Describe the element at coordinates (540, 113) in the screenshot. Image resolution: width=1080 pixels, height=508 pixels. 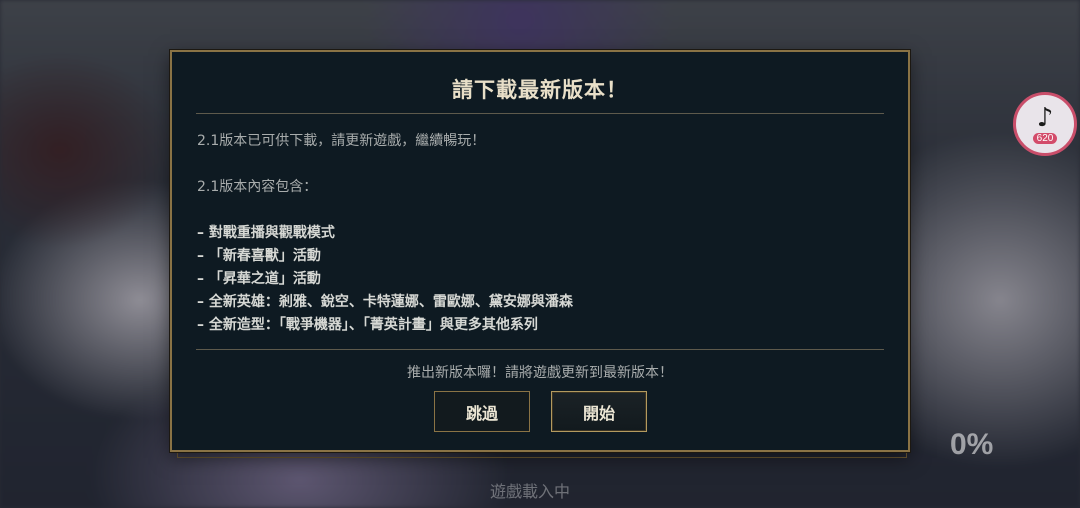
I see `title-divider` at that location.